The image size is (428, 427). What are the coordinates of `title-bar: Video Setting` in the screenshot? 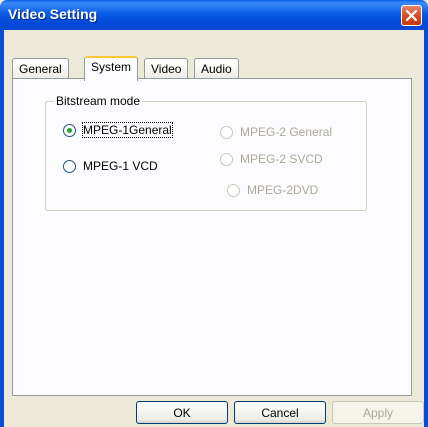 It's located at (214, 15).